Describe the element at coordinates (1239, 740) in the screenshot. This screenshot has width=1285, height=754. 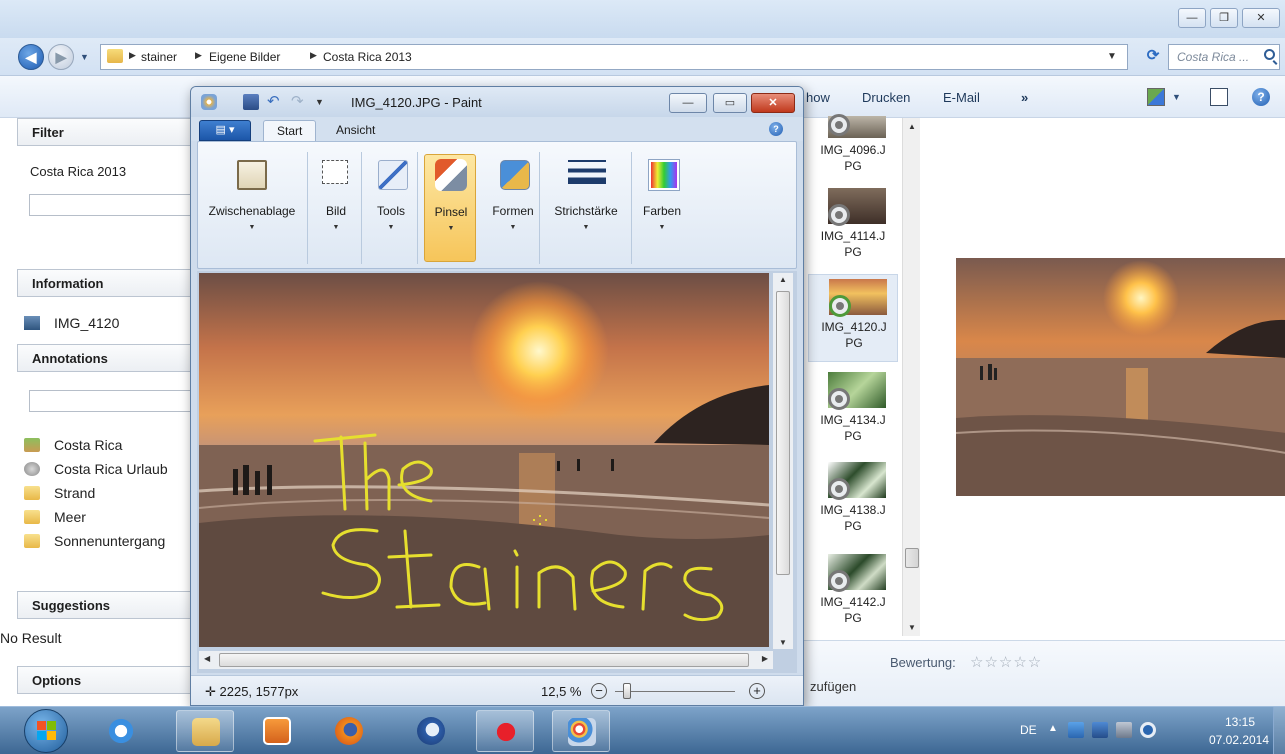
I see `clock-date: 07.02.2014` at that location.